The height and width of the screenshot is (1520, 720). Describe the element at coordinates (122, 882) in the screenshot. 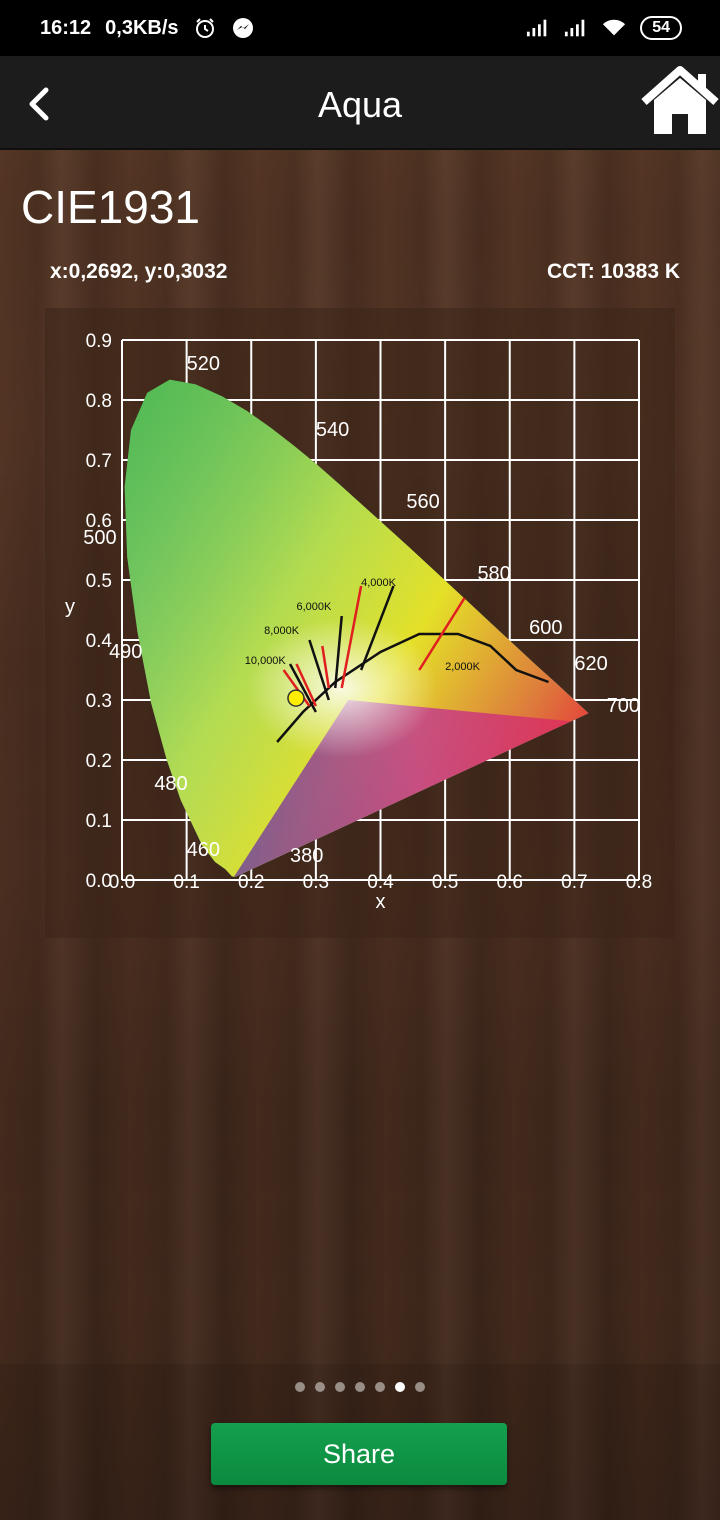

I see `x-tick-label: 0.0` at that location.